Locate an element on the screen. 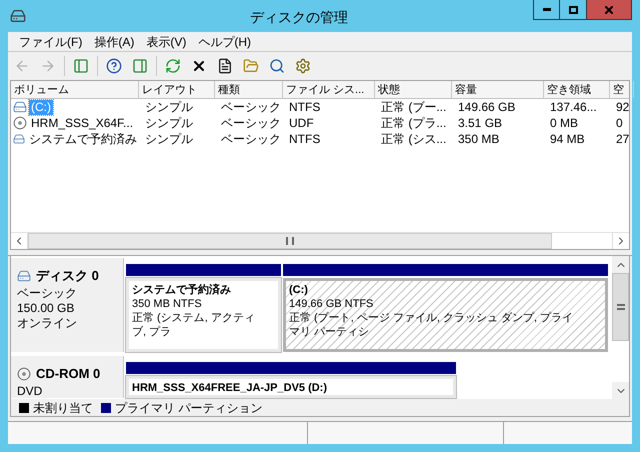 The image size is (640, 452). menu-item: ファイル(F) is located at coordinates (51, 41).